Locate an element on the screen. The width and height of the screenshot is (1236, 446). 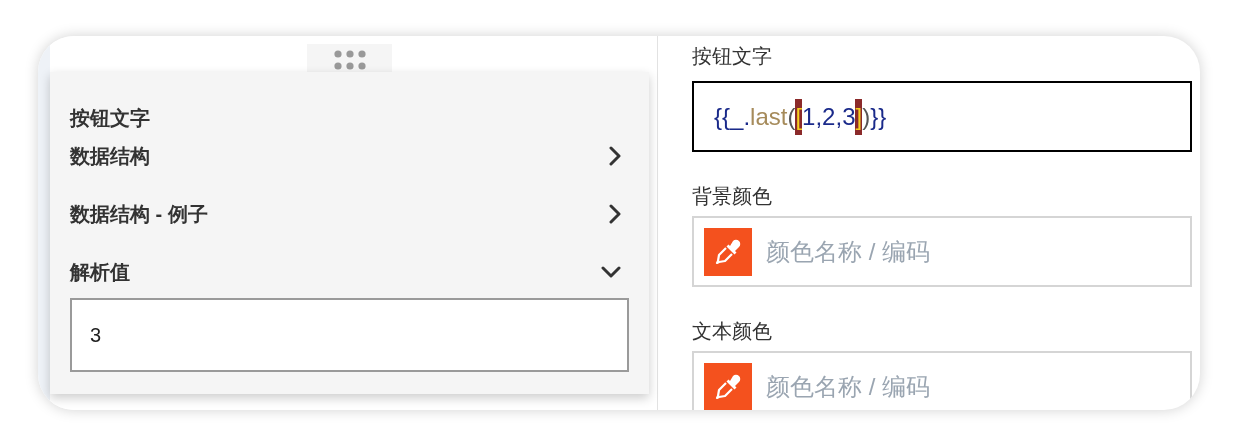
field-label: 按钮文字 is located at coordinates (732, 56).